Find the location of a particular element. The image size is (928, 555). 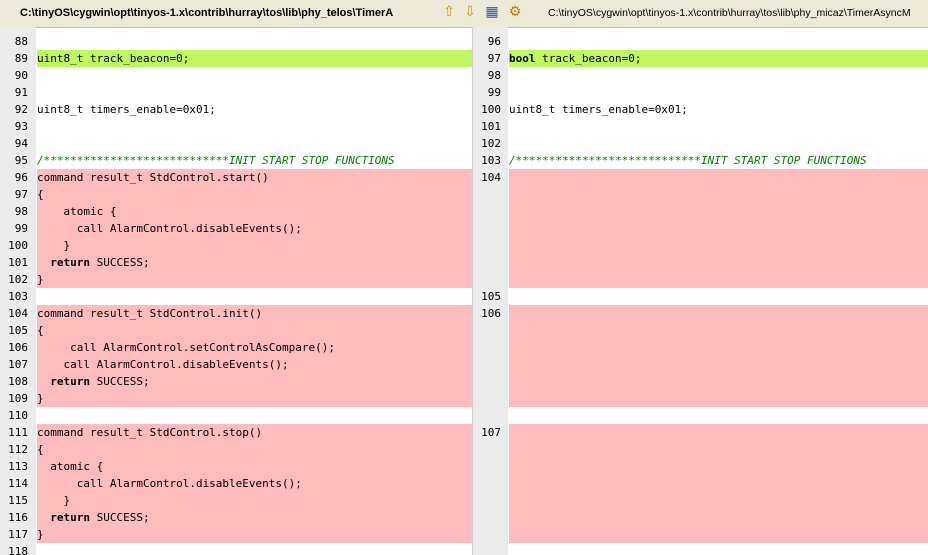

right-code-line: 99 is located at coordinates (700, 92).